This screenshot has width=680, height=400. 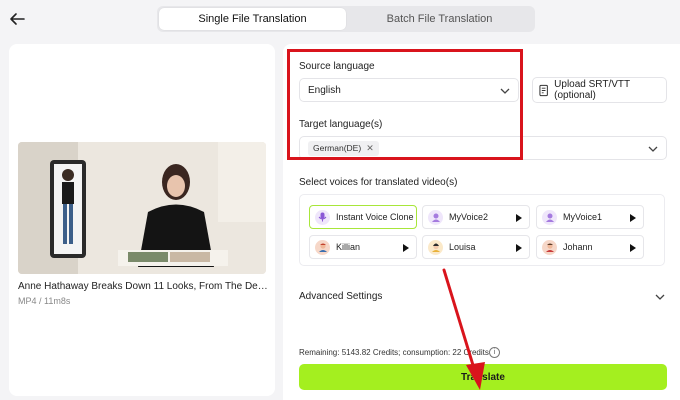 I want to click on info-icon: i, so click(x=494, y=352).